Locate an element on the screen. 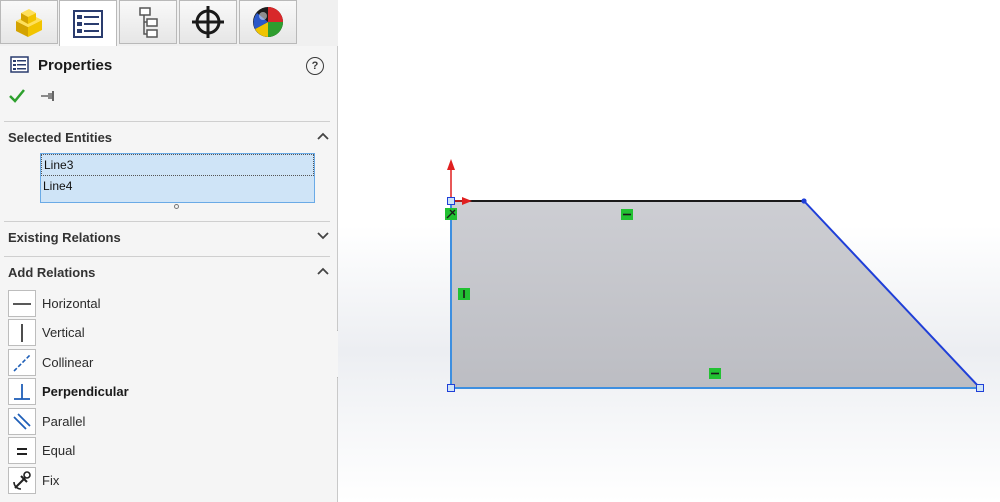  relation-label: Horizontal is located at coordinates (71, 303).